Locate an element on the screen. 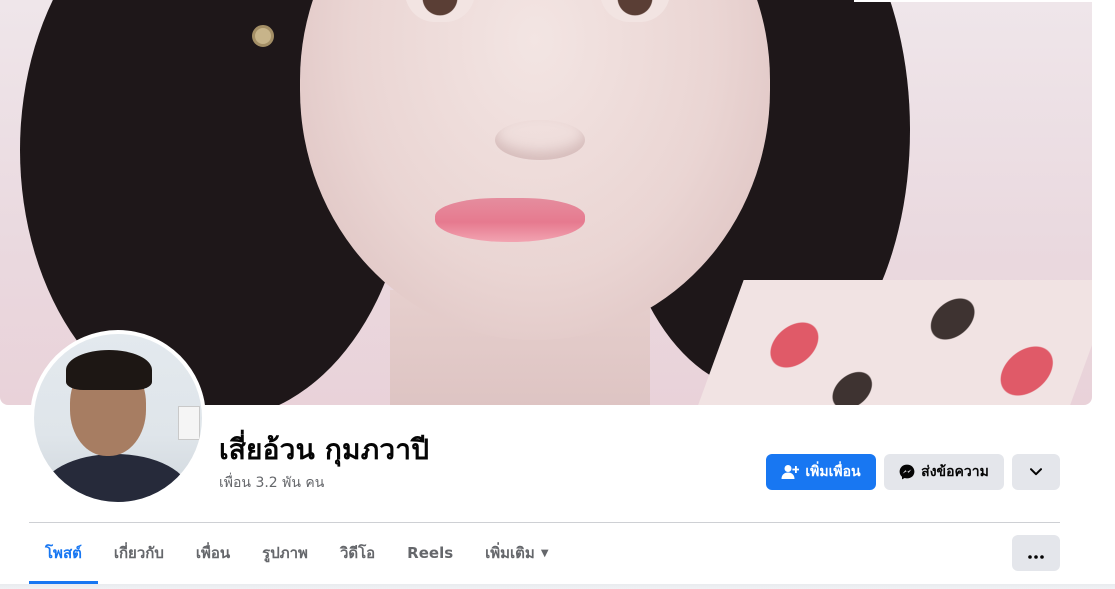 This screenshot has height=589, width=1115. cover-shirt is located at coordinates (894, 342).